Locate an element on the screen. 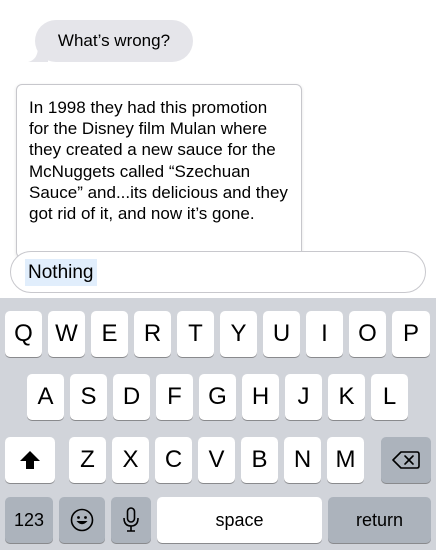 This screenshot has height=550, width=436. key-b: B is located at coordinates (259, 460).